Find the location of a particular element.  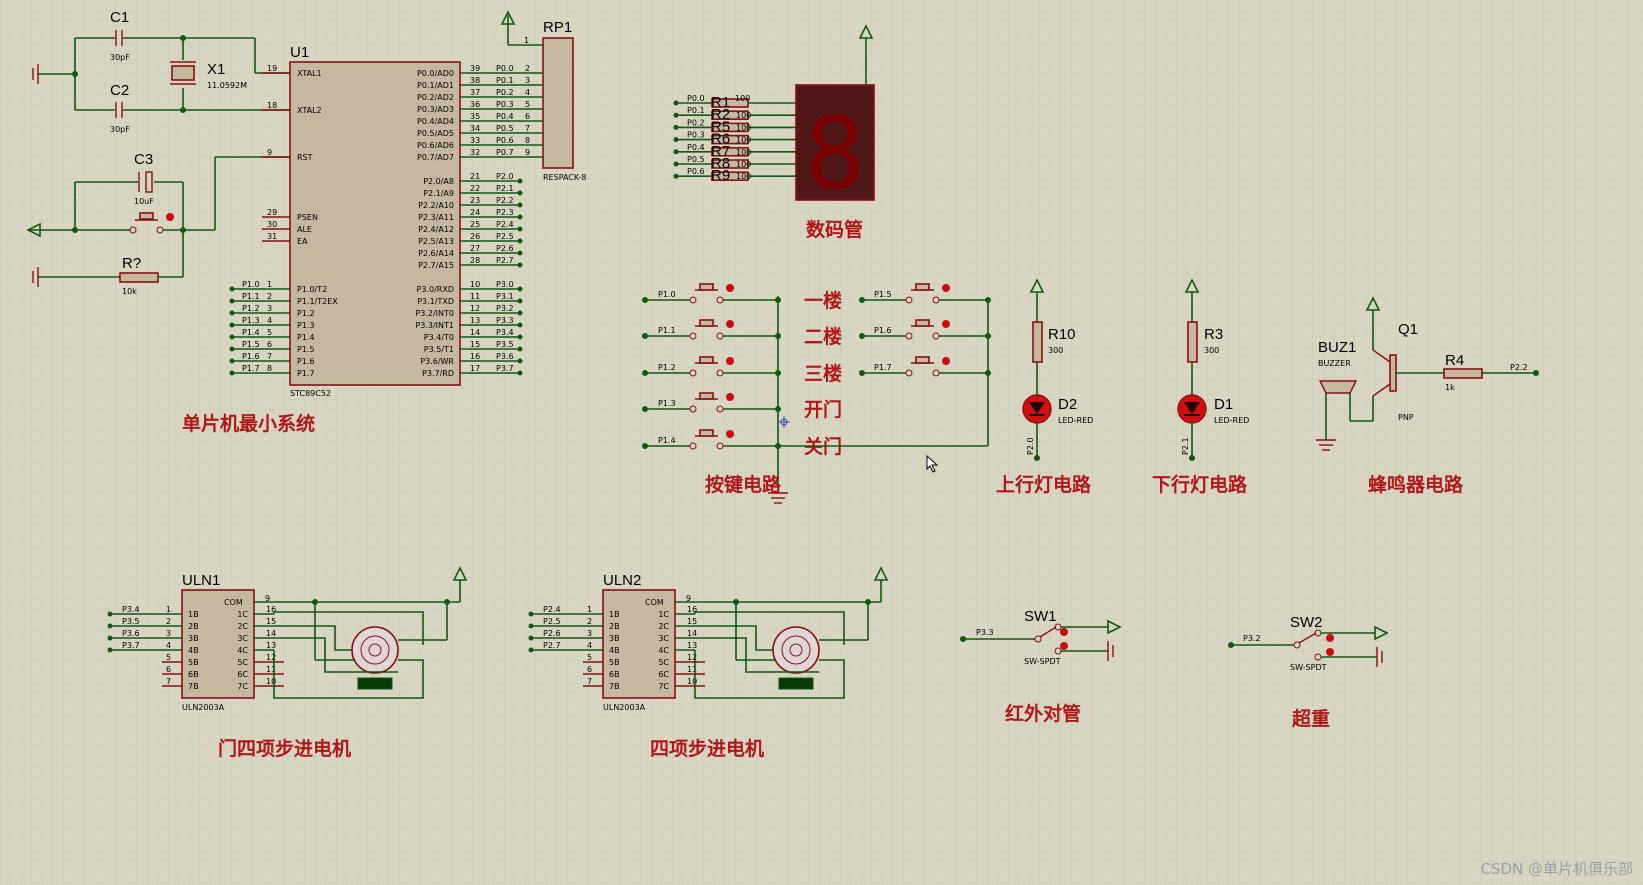

u1-pin-name: EA is located at coordinates (302, 241).